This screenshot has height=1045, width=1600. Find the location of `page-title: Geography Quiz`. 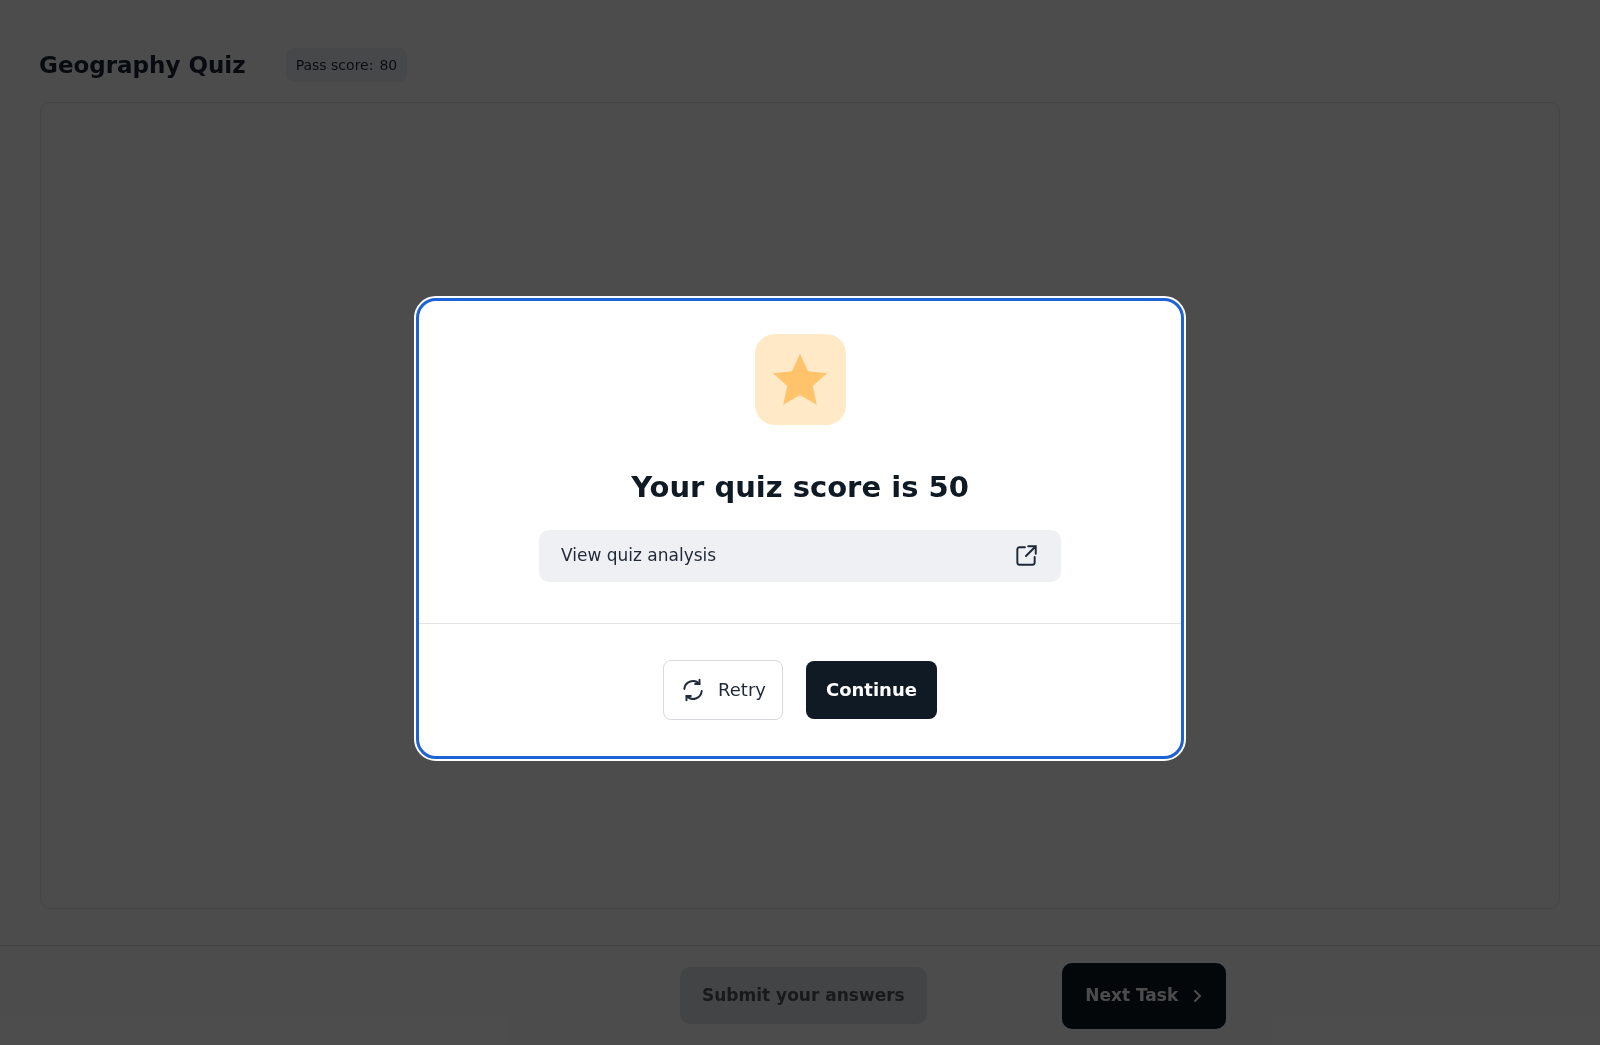

page-title: Geography Quiz is located at coordinates (142, 65).